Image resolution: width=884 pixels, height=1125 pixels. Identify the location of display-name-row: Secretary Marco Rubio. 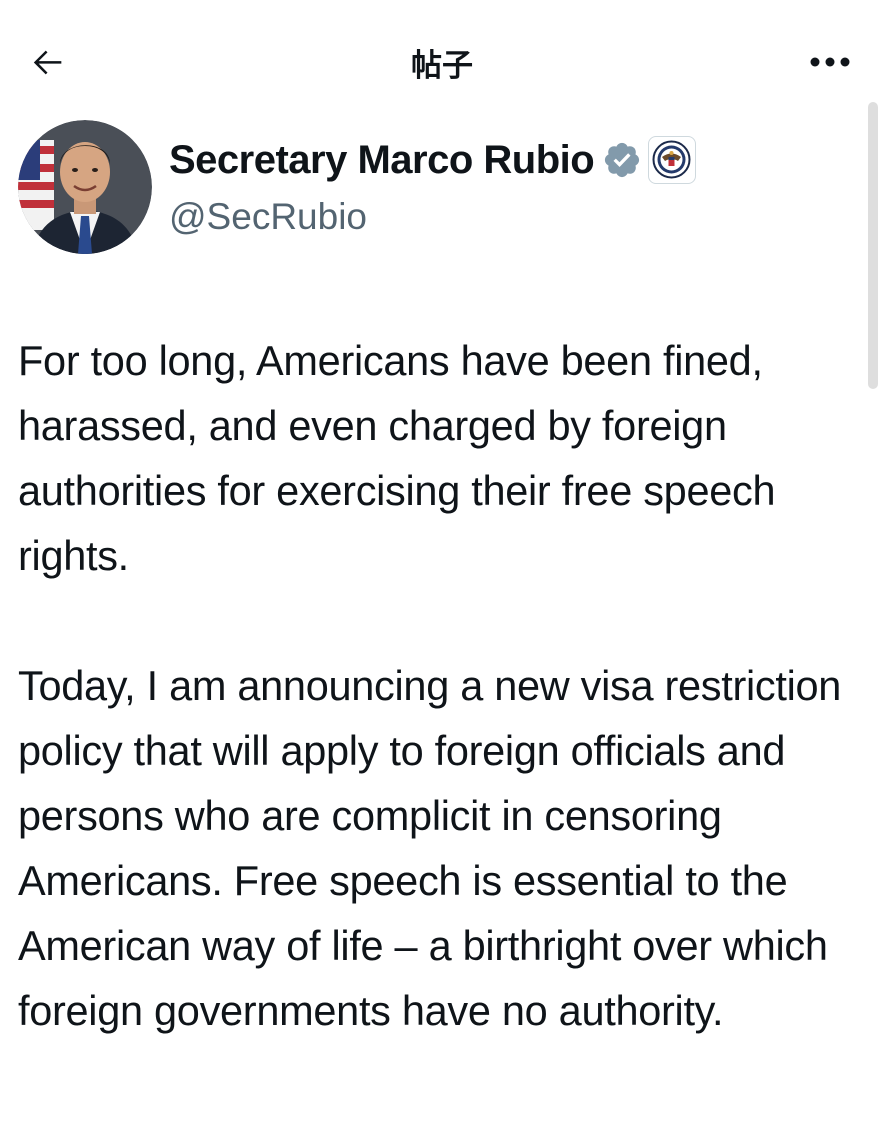
(433, 160).